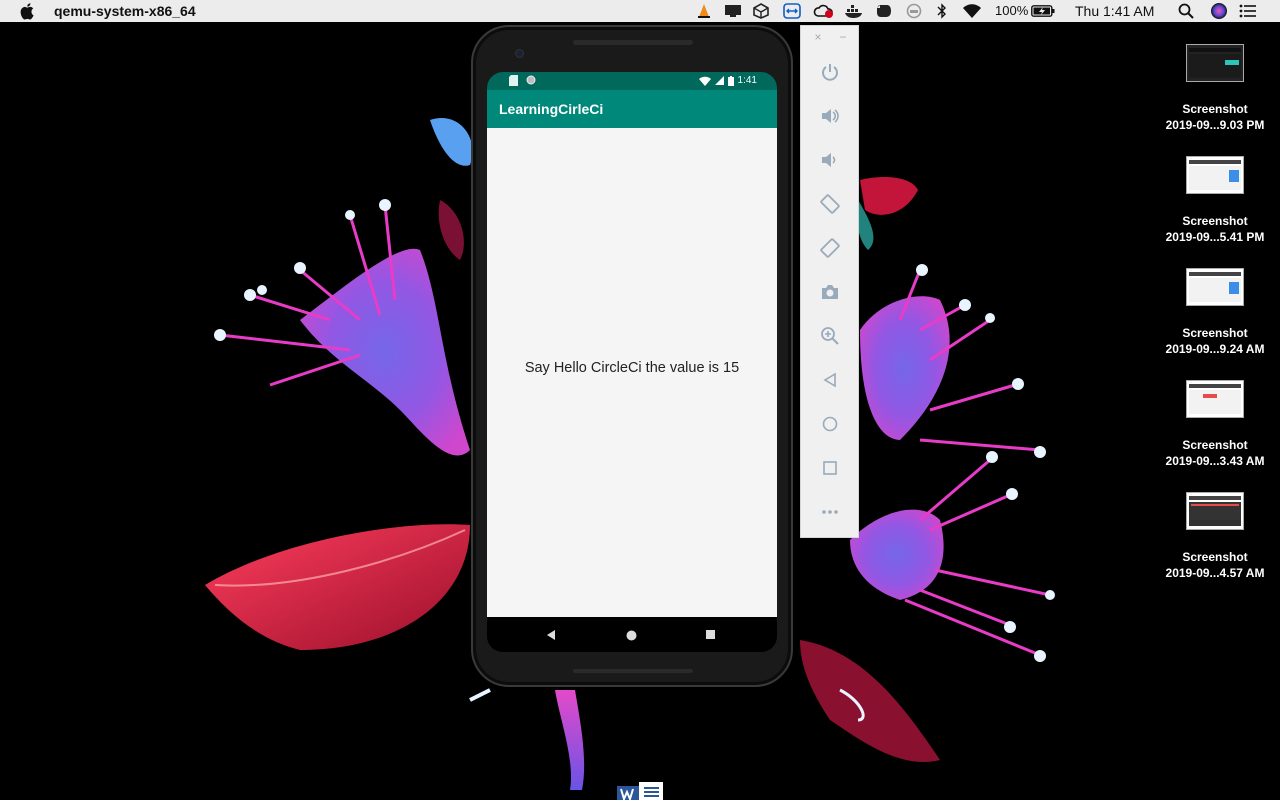 Image resolution: width=1280 pixels, height=800 pixels. Describe the element at coordinates (1011, 10) in the screenshot. I see `battery-percentage: 100%` at that location.